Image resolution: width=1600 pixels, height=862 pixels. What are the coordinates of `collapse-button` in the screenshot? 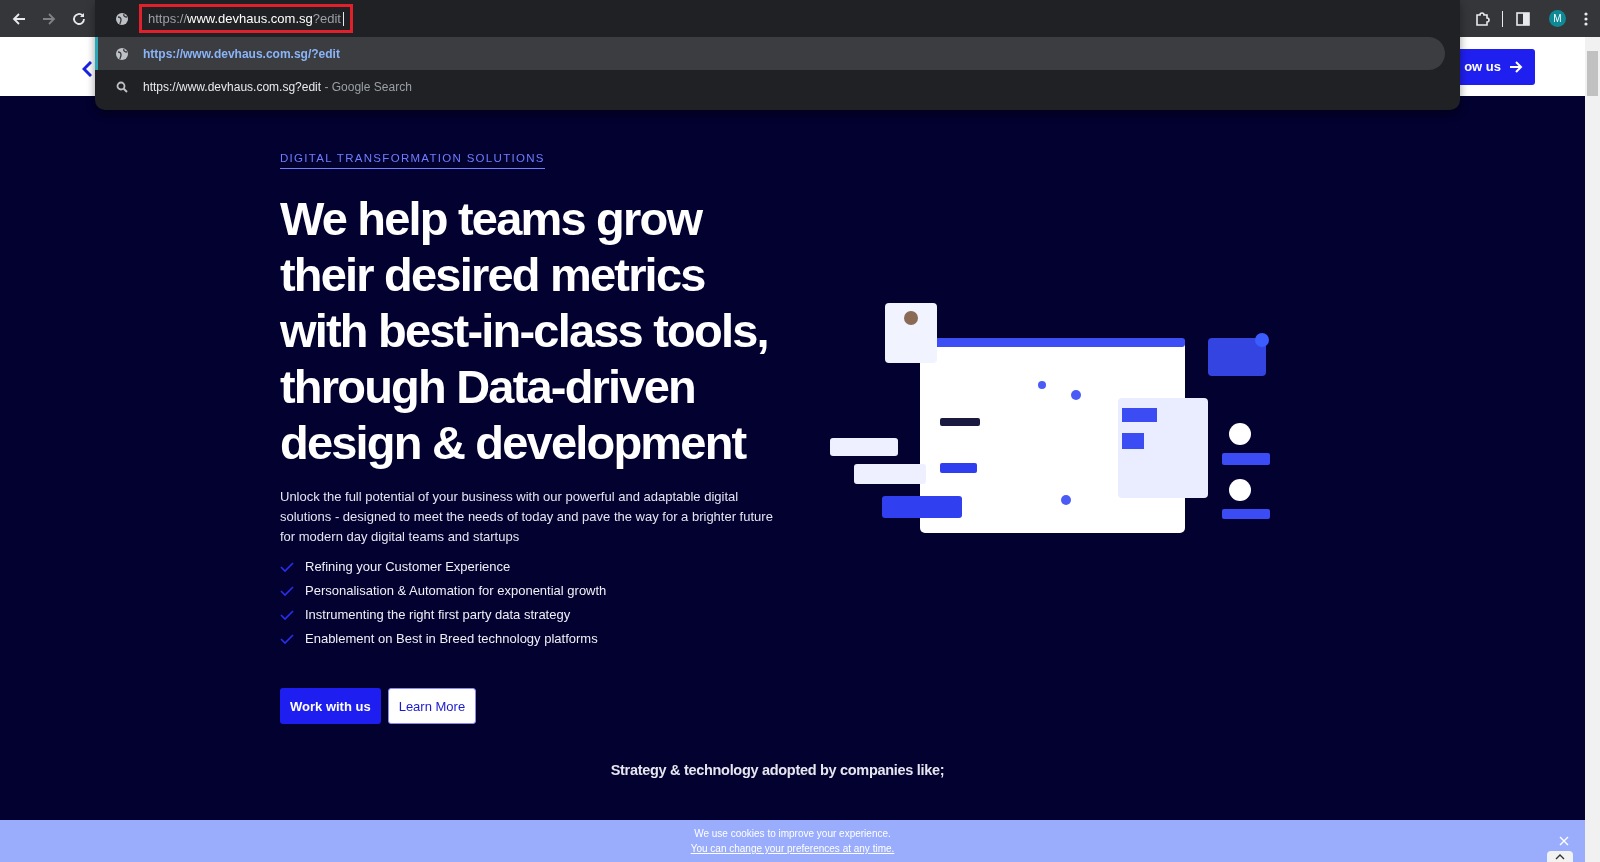 It's located at (1560, 856).